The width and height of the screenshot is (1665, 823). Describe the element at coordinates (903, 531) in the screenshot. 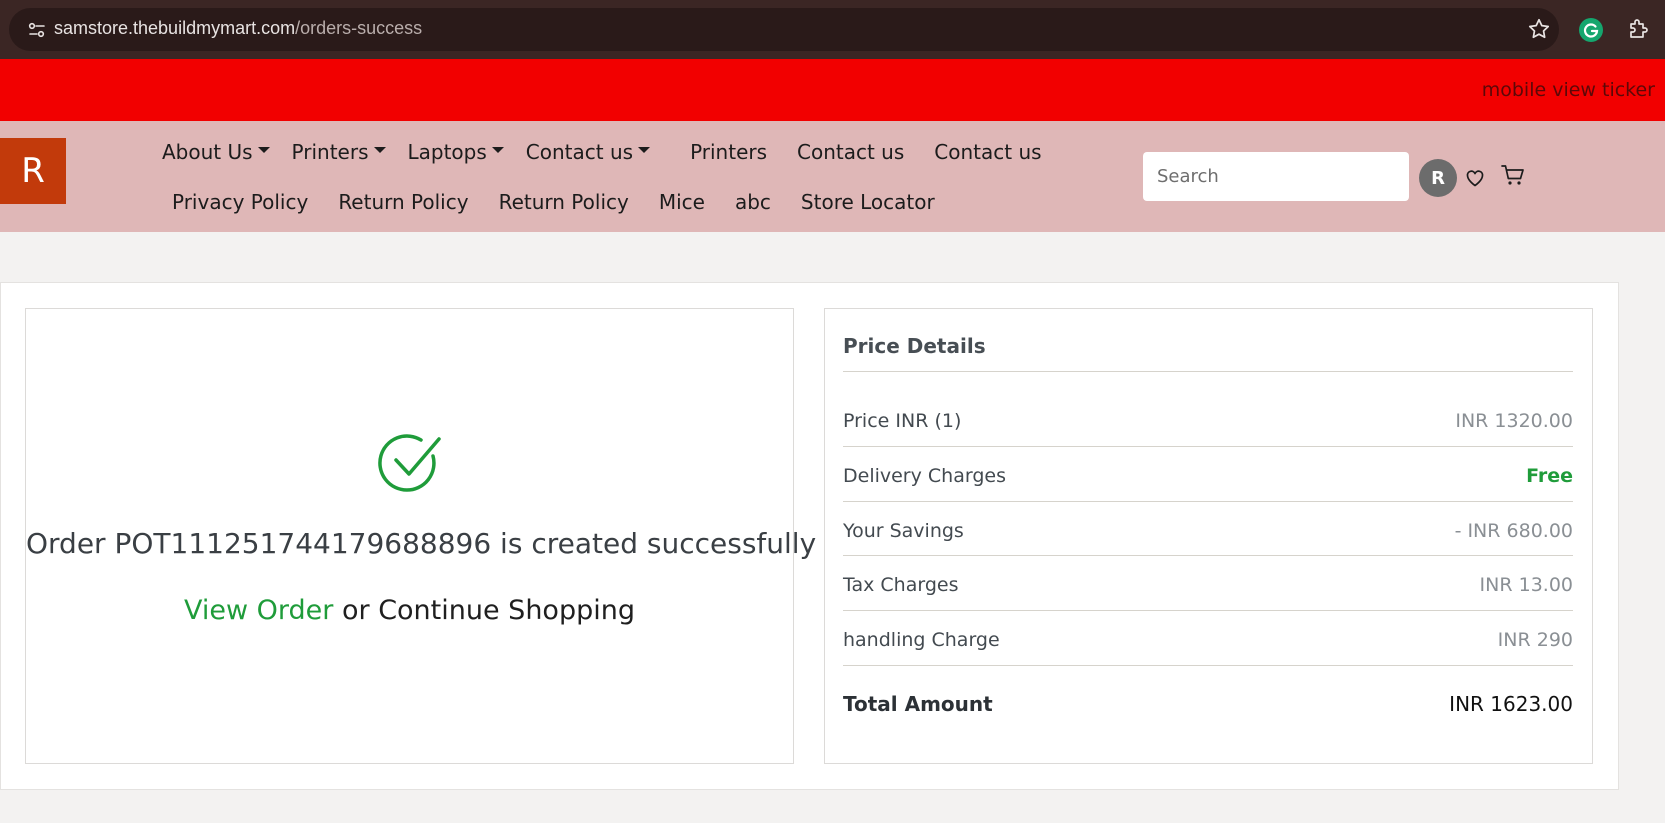

I see `savings-row-label: Your Savings` at that location.